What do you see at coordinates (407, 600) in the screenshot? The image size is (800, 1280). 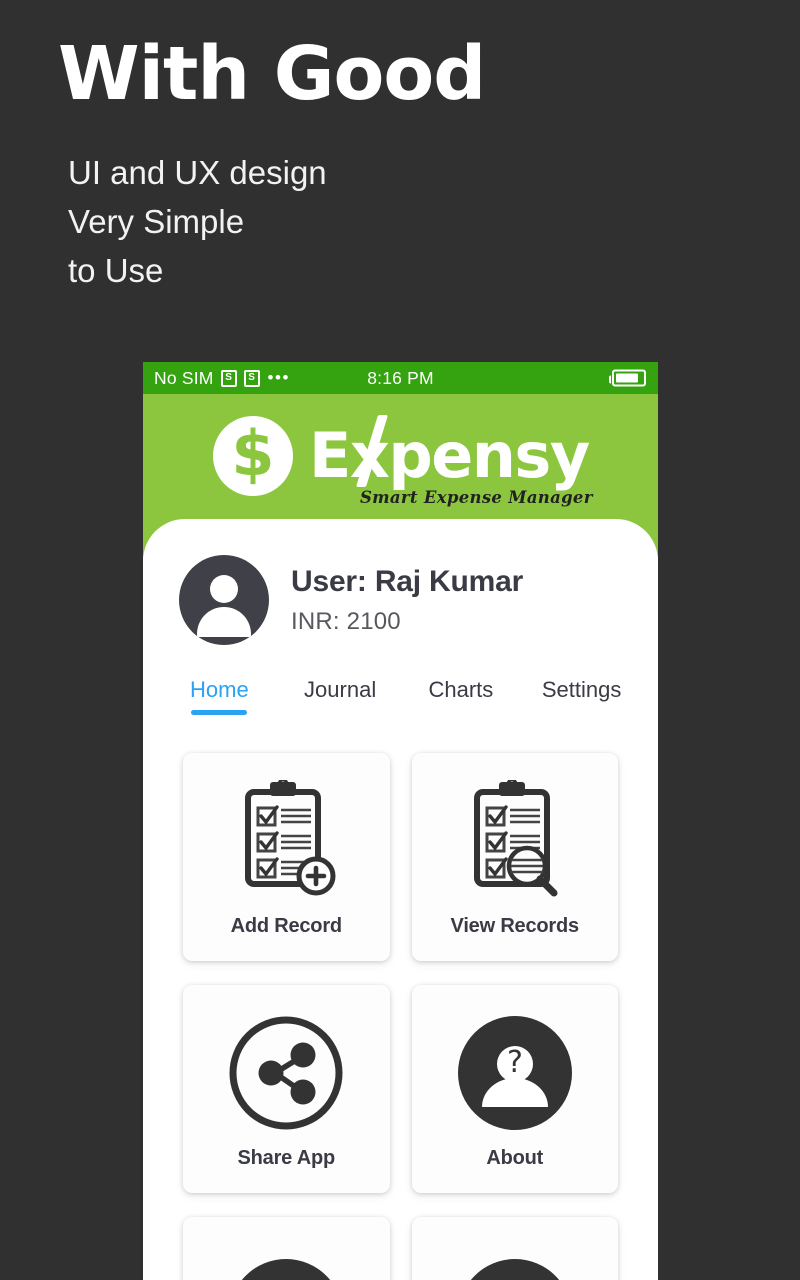 I see `user-text-block: User: Raj Kumar INR: 2100` at bounding box center [407, 600].